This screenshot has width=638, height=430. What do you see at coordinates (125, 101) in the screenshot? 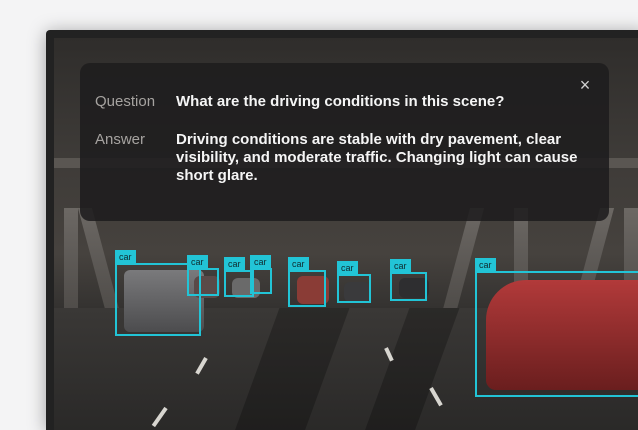
I see `question-label: Question` at bounding box center [125, 101].